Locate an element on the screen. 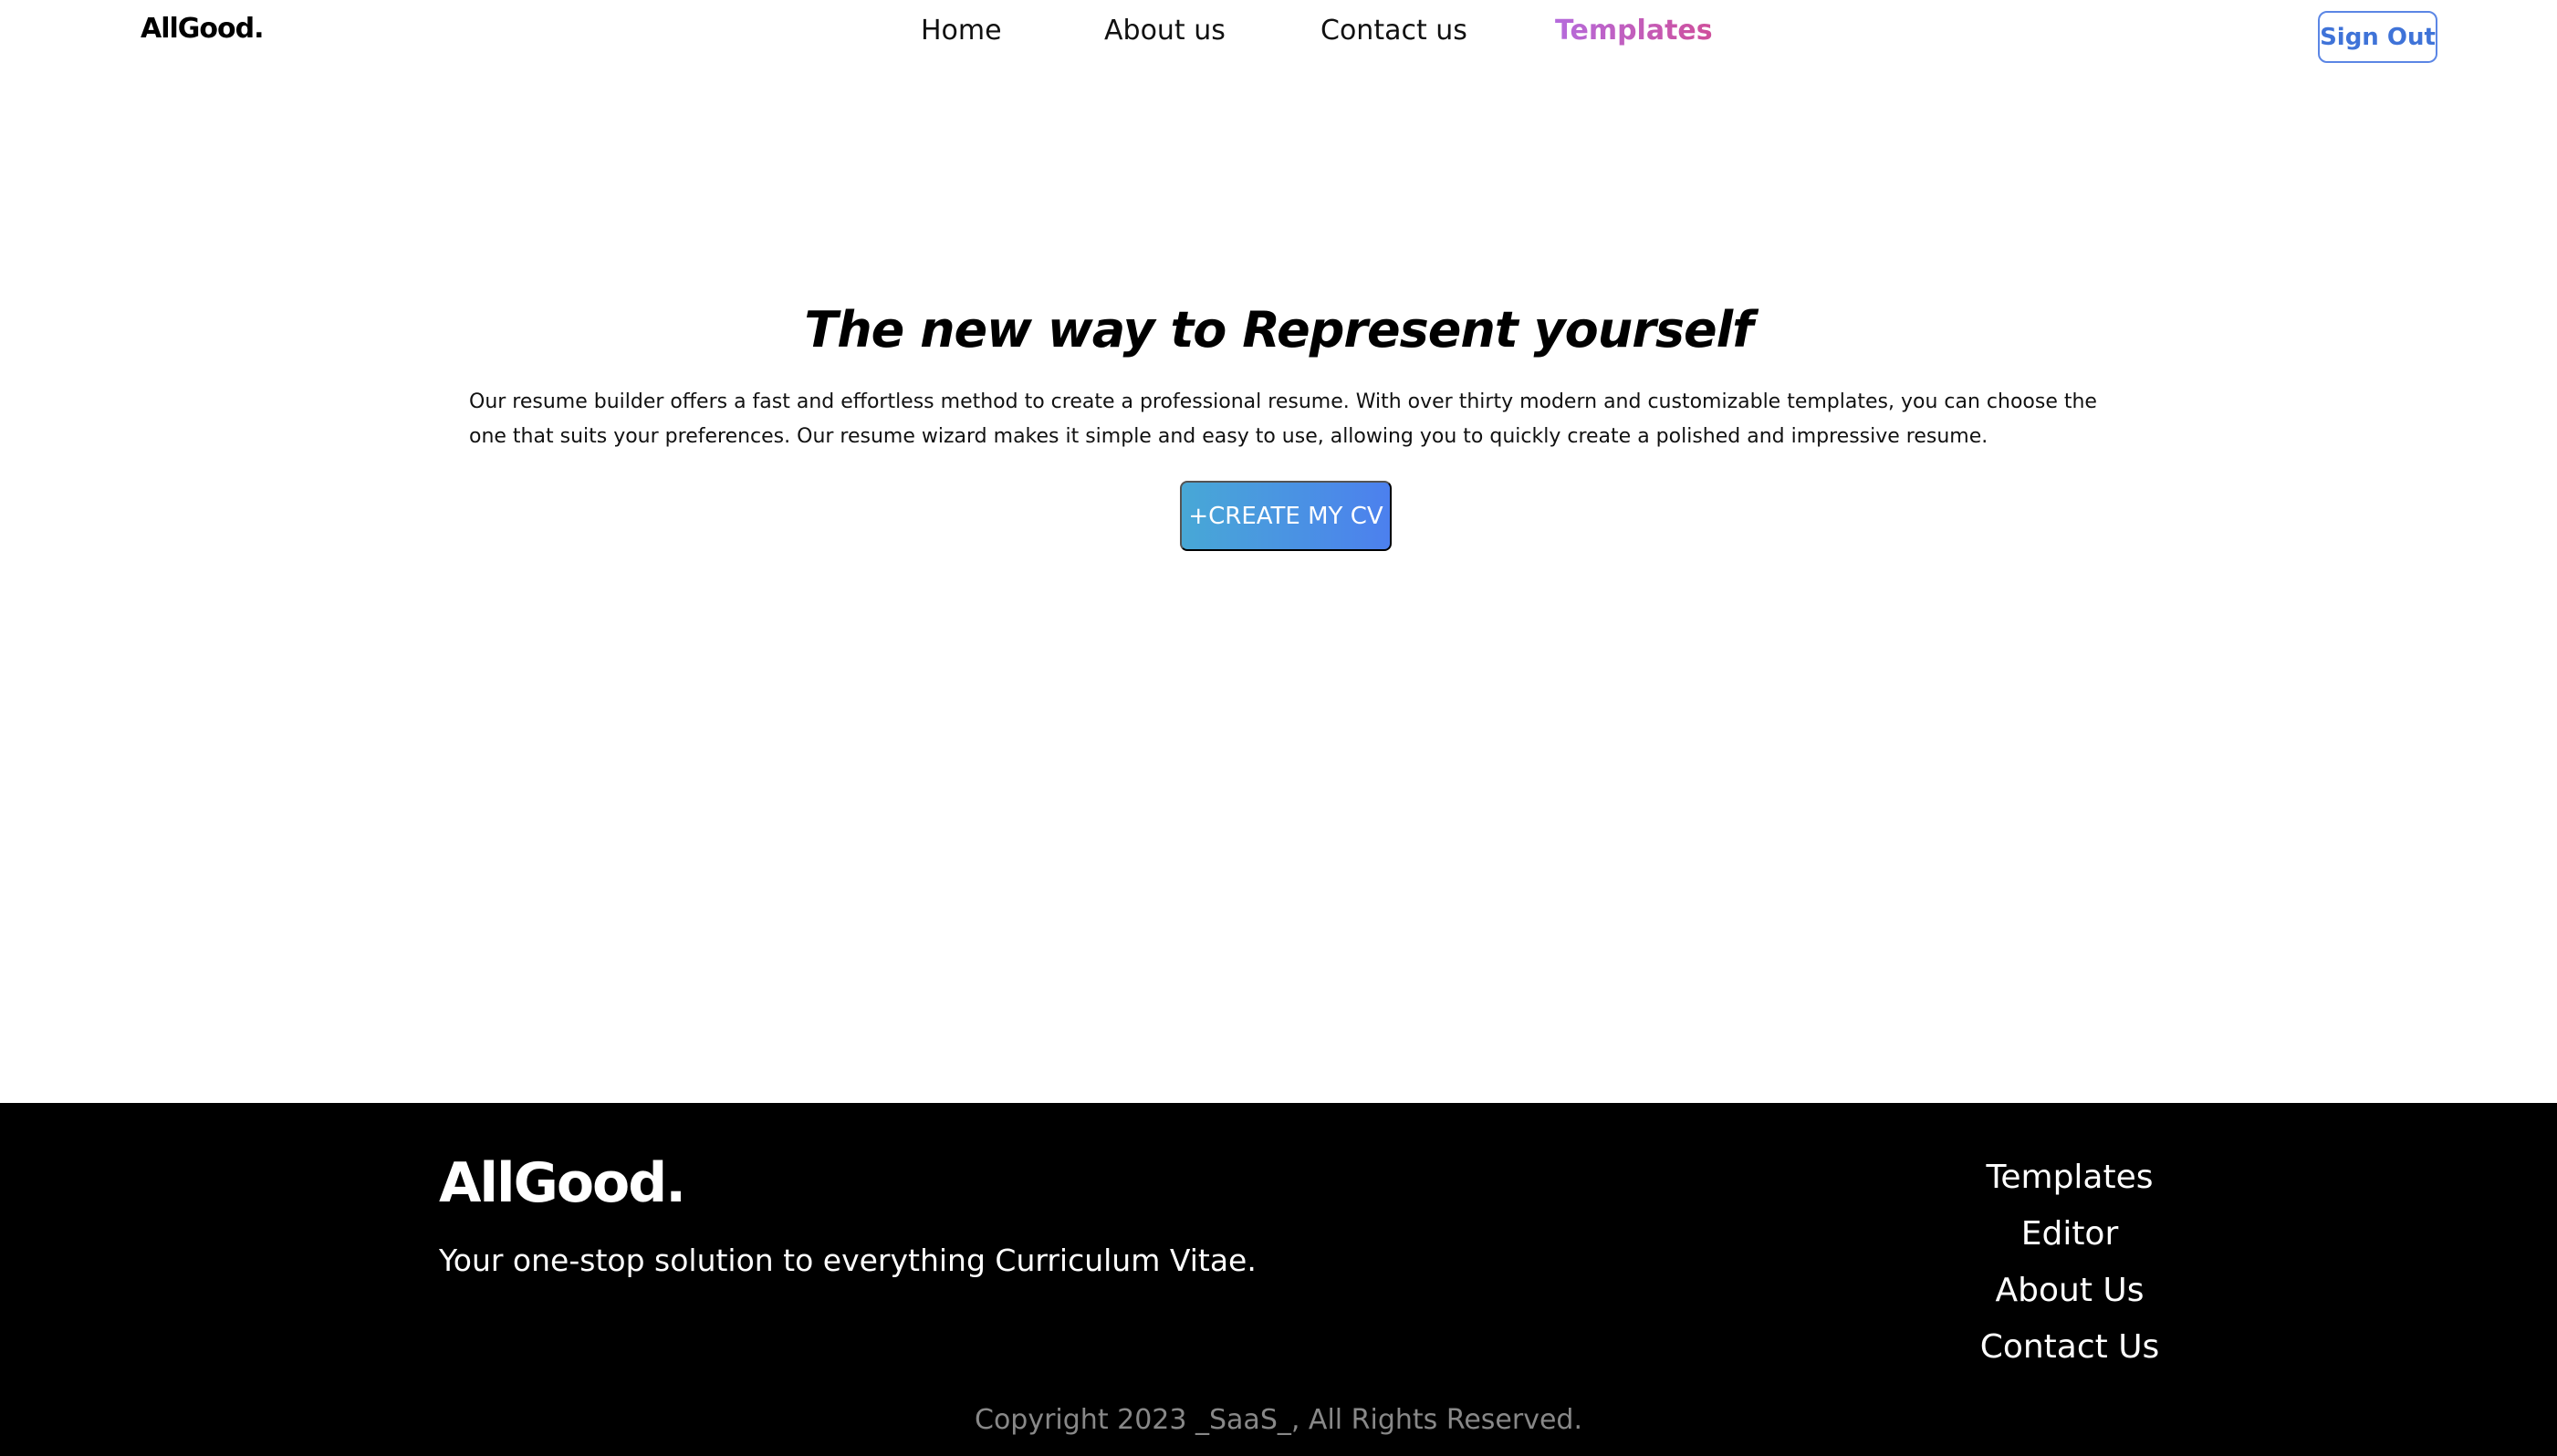  nav-contact-us: Contact us is located at coordinates (1393, 31).